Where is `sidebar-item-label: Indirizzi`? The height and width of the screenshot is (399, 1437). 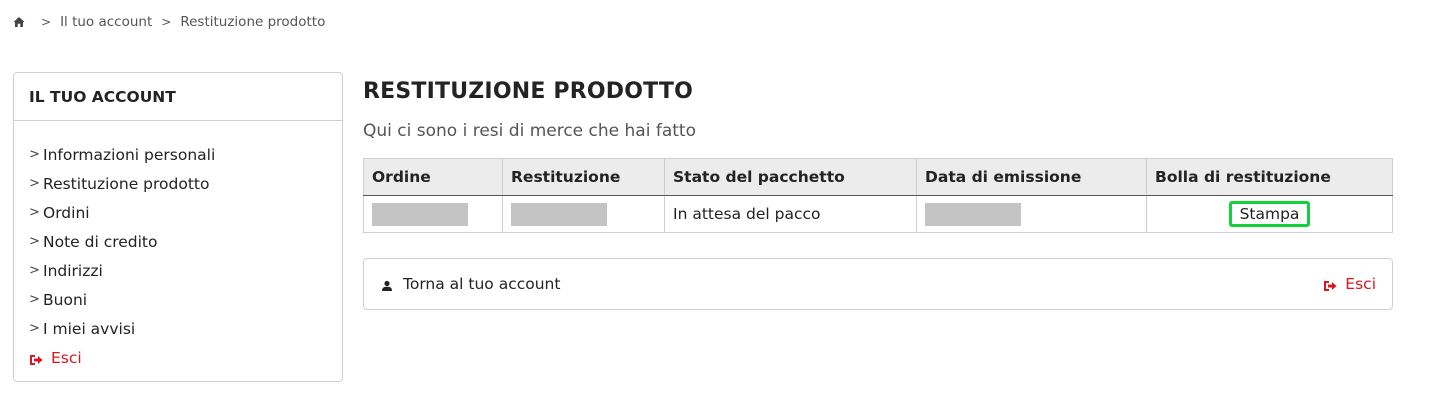 sidebar-item-label: Indirizzi is located at coordinates (73, 270).